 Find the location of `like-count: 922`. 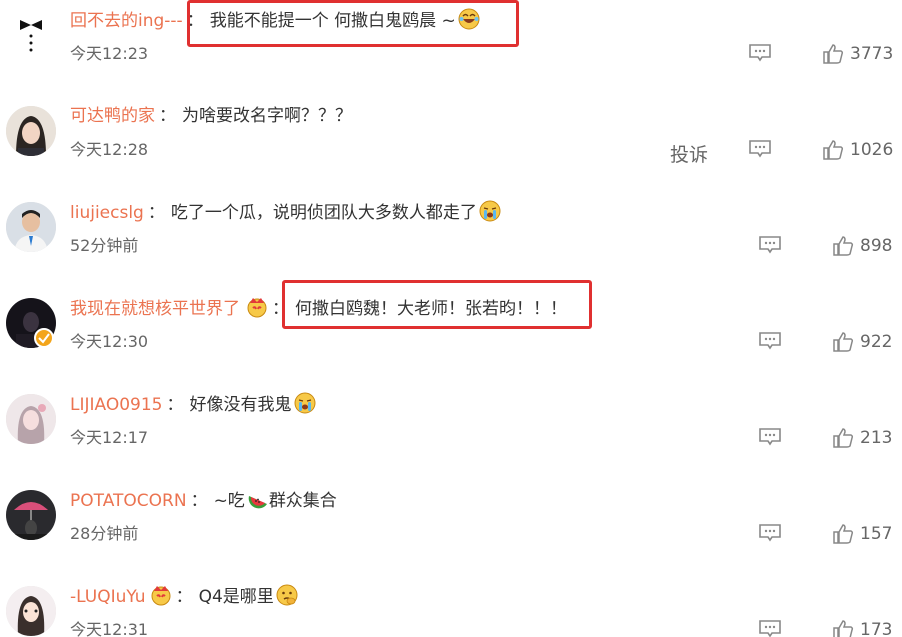

like-count: 922 is located at coordinates (876, 342).